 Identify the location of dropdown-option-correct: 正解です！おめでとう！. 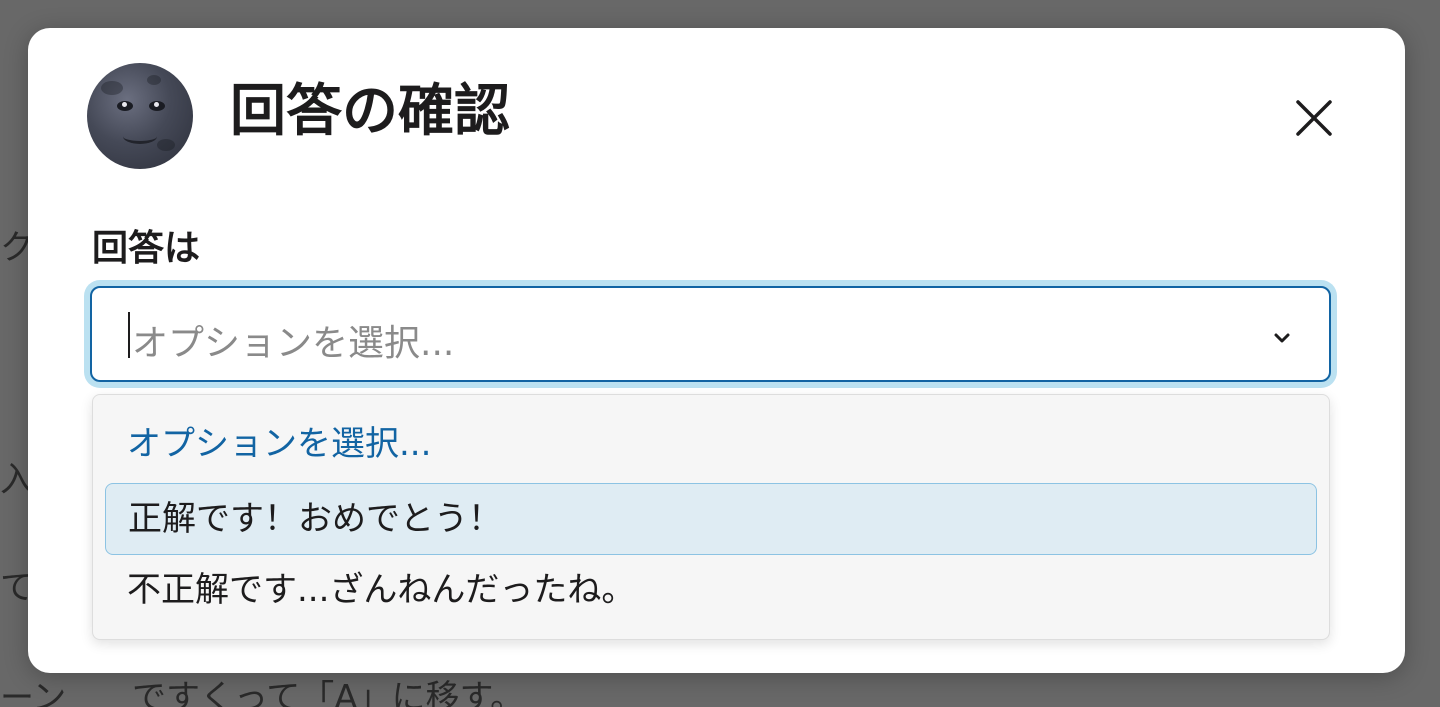
(711, 519).